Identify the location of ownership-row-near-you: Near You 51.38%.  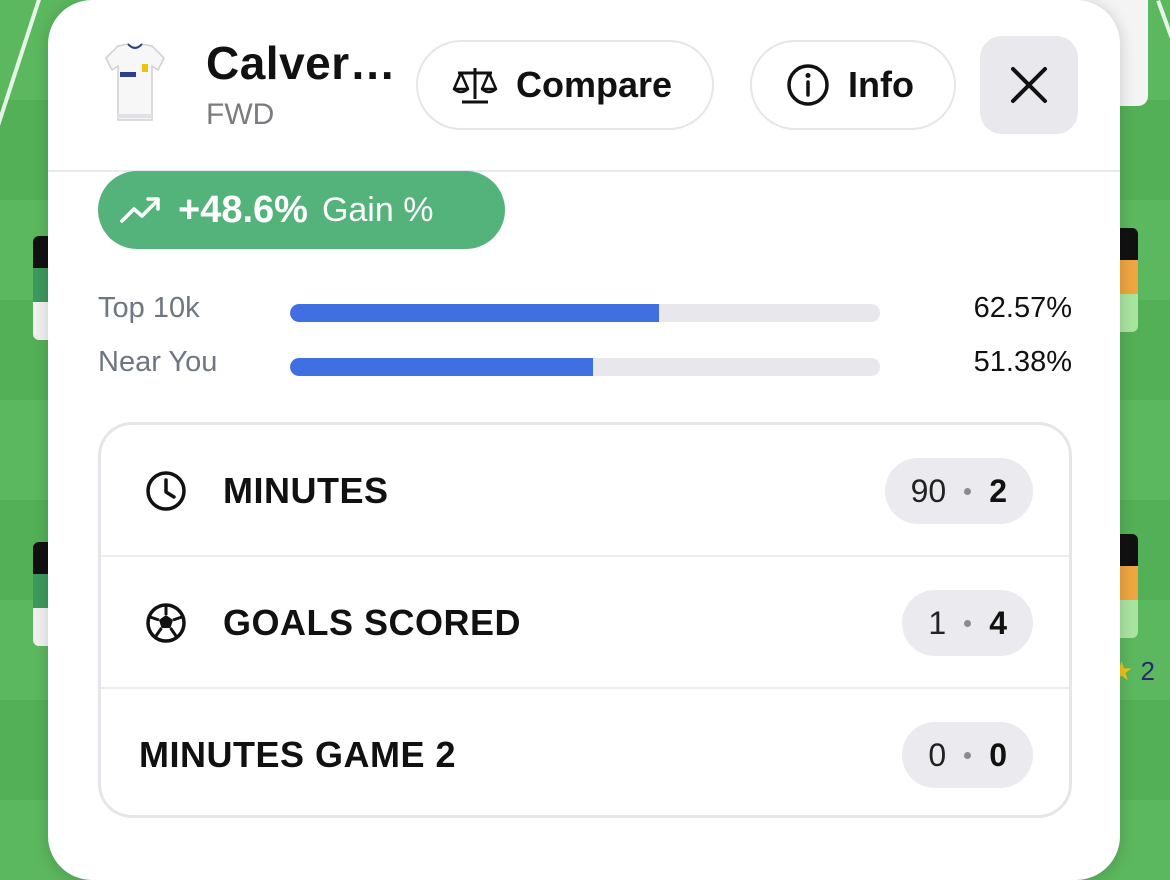
(585, 366).